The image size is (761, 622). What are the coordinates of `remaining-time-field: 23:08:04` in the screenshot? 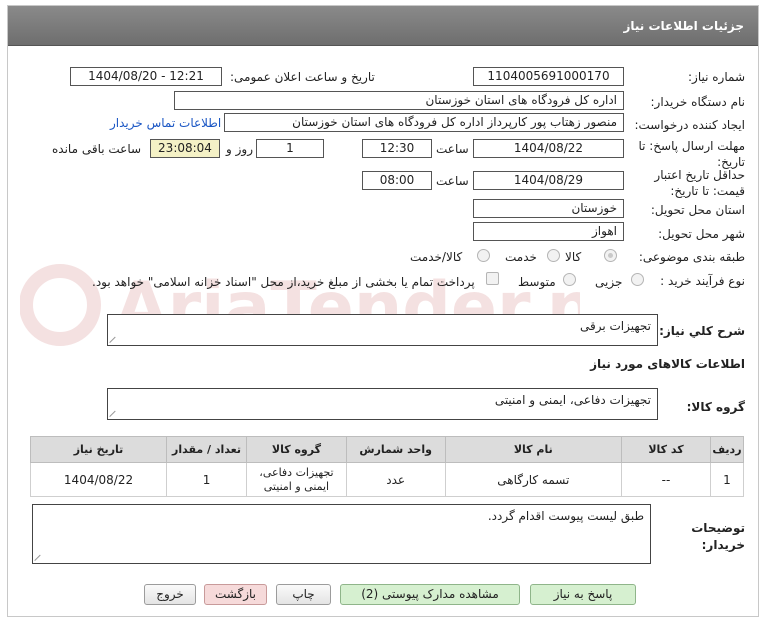 It's located at (185, 148).